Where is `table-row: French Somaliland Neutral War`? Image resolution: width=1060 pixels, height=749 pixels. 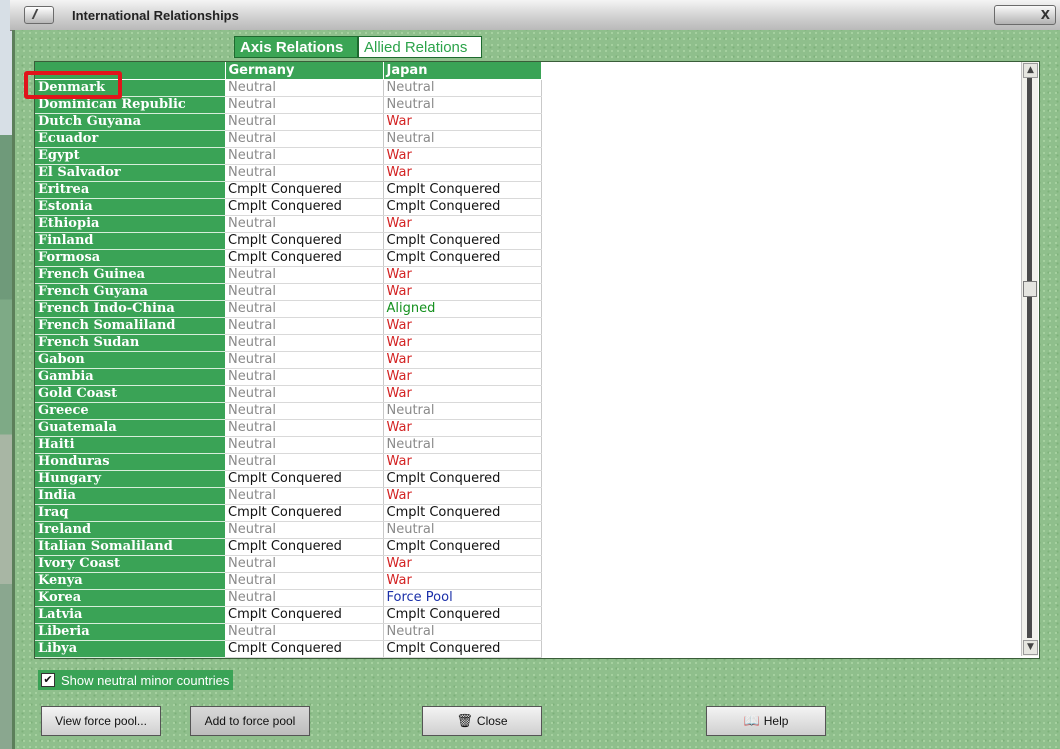 table-row: French Somaliland Neutral War is located at coordinates (288, 326).